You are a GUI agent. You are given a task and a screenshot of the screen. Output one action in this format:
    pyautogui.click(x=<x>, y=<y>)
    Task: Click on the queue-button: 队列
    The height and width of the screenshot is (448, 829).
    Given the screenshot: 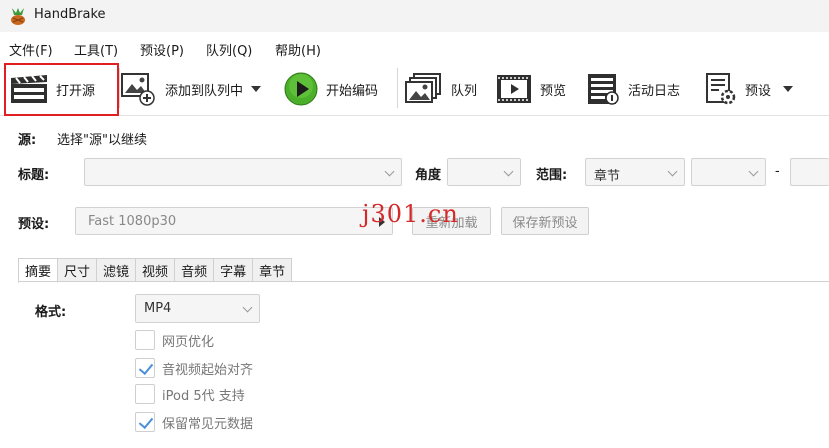 What is the action you would take?
    pyautogui.click(x=441, y=89)
    